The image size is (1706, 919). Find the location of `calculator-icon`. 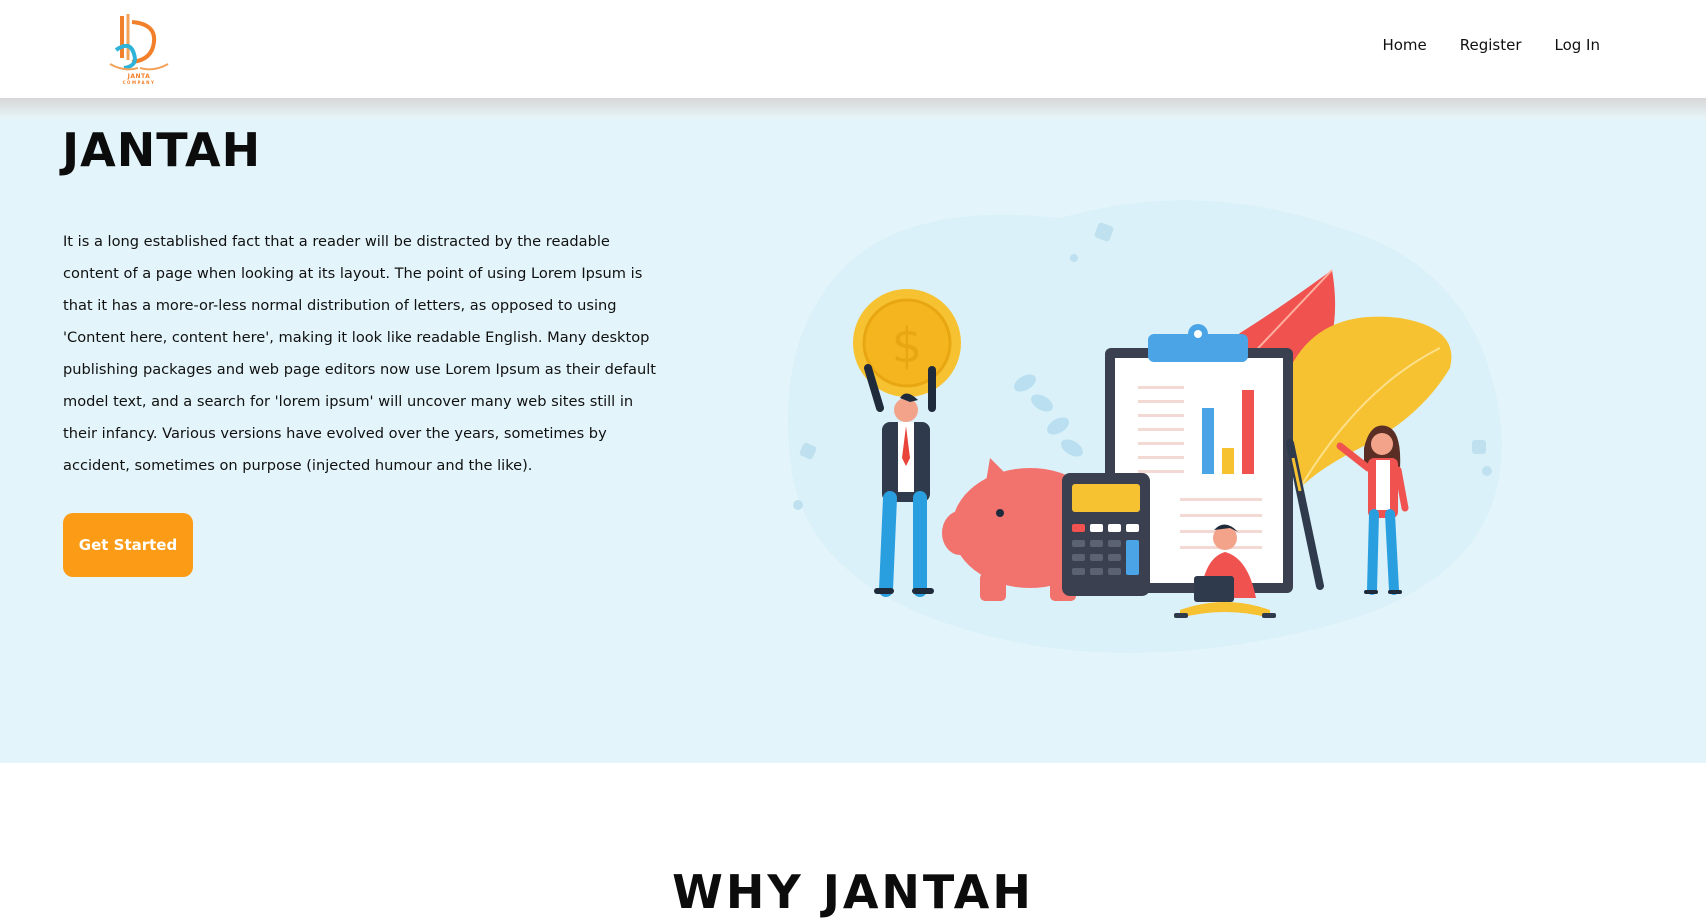

calculator-icon is located at coordinates (1106, 534).